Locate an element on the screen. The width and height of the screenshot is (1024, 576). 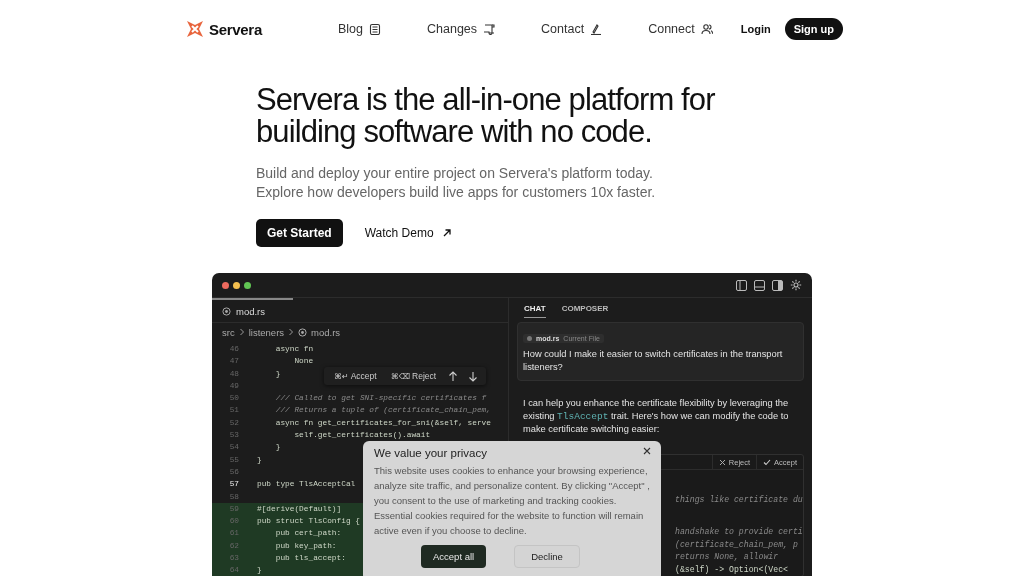
arrow-down-icon is located at coordinates (473, 376).